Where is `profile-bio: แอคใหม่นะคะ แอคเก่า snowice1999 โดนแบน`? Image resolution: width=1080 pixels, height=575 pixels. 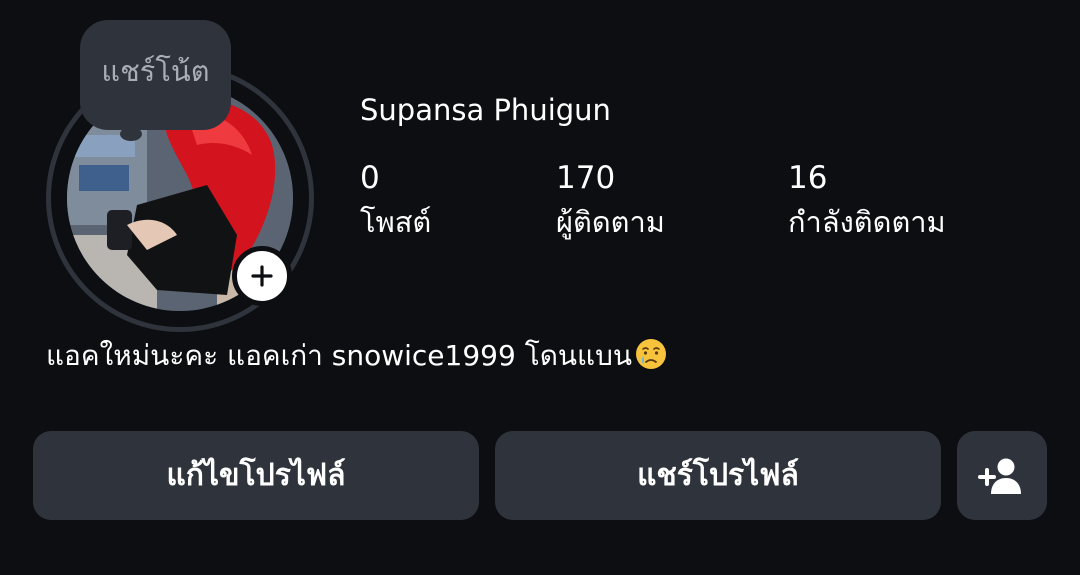
profile-bio: แอคใหม่นะคะ แอคเก่า snowice1999 โดนแบน is located at coordinates (357, 356).